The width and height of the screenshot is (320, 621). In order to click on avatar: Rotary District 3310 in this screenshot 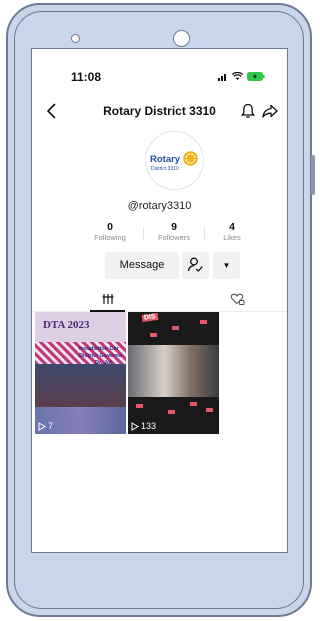, I will do `click(174, 160)`.